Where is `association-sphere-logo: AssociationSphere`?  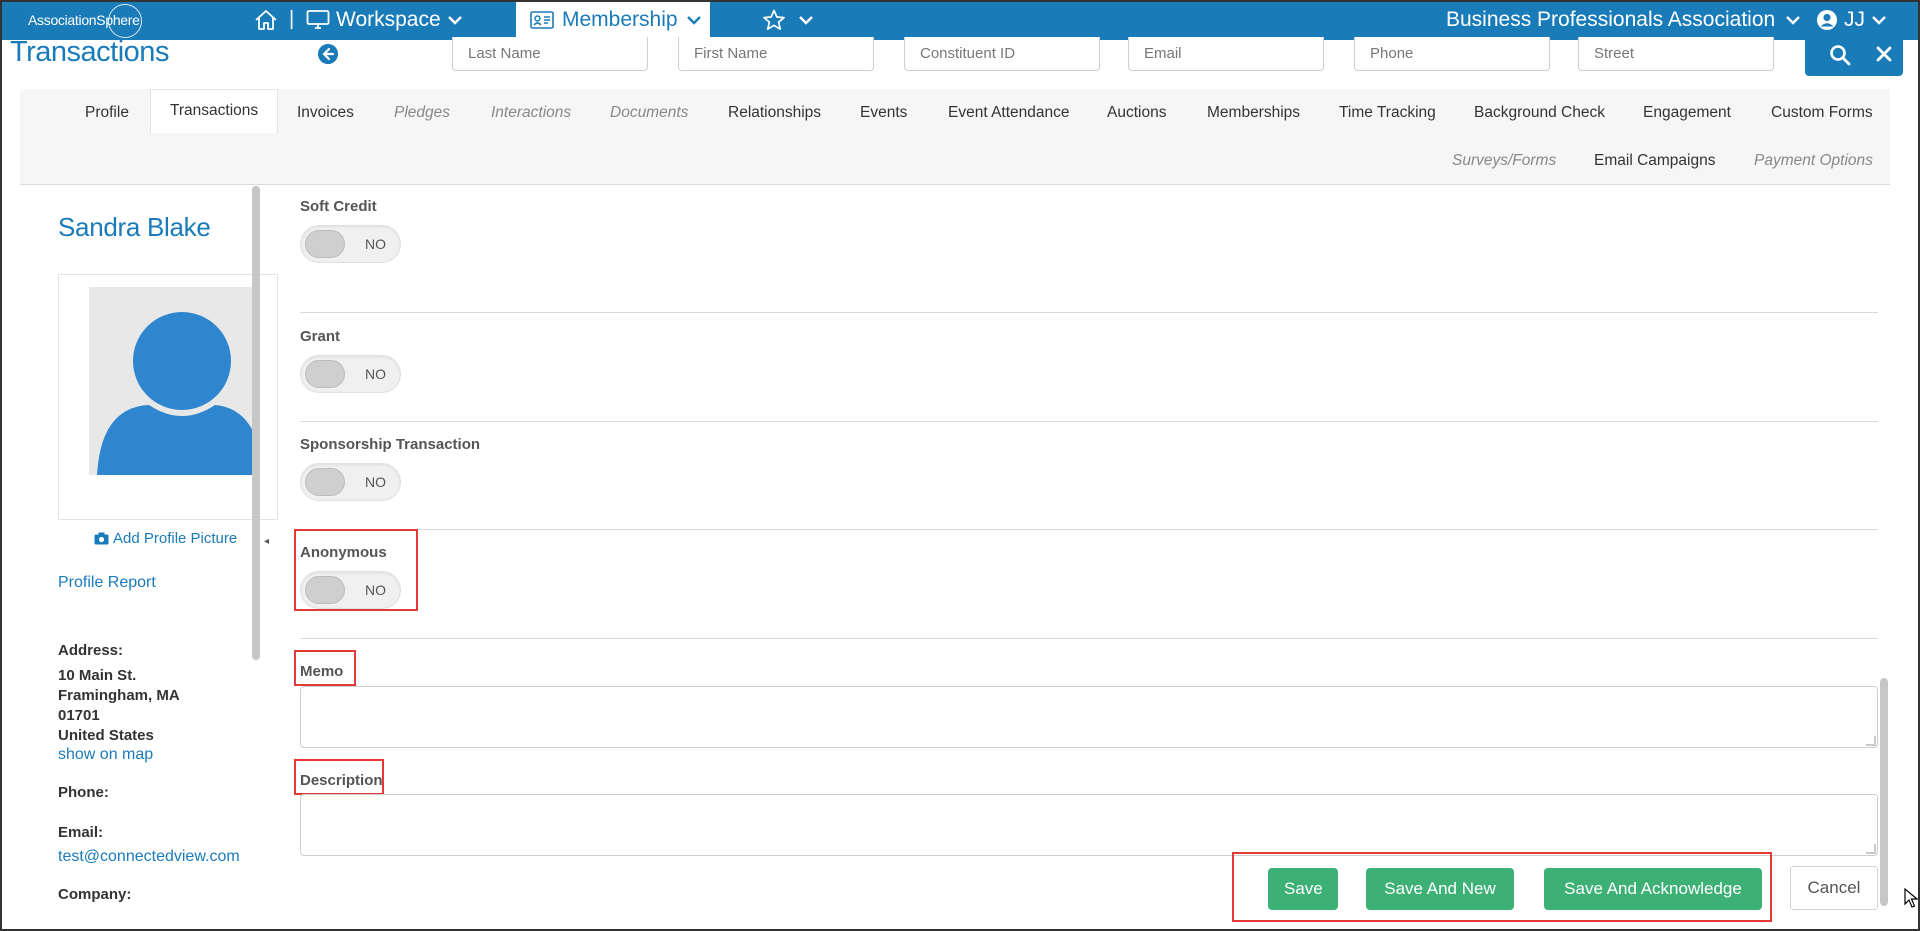
association-sphere-logo: AssociationSphere is located at coordinates (91, 21).